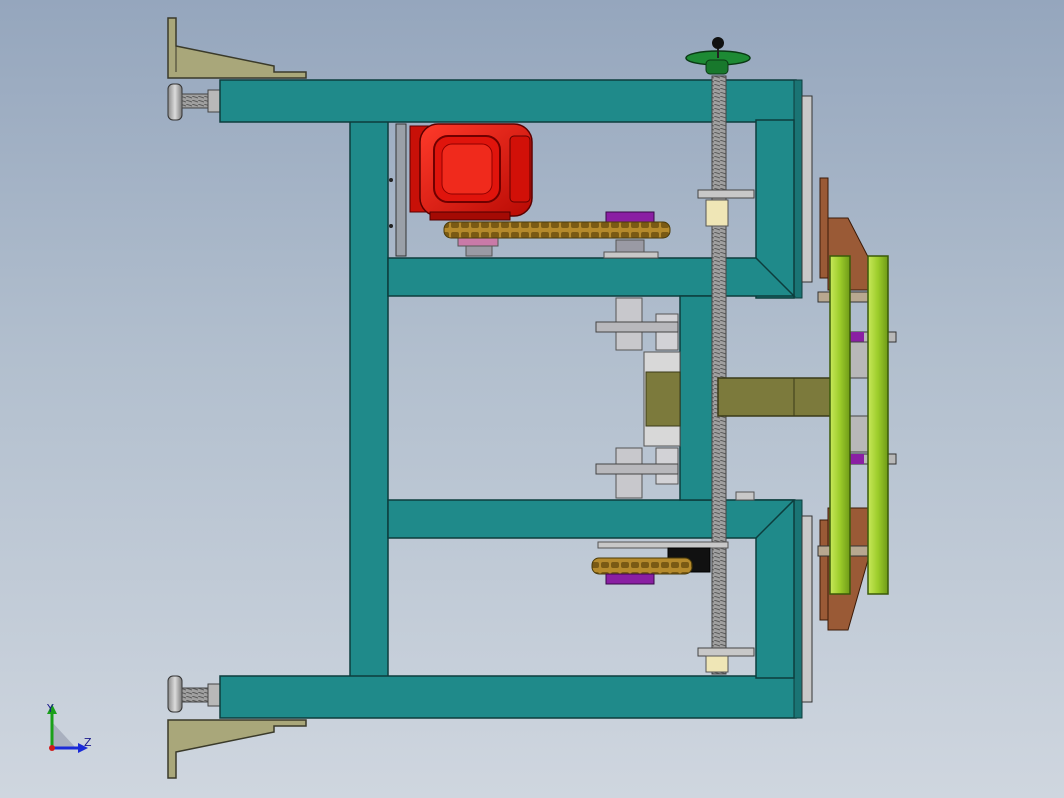  What do you see at coordinates (237, 48) in the screenshot?
I see `mounting-bracket-top` at bounding box center [237, 48].